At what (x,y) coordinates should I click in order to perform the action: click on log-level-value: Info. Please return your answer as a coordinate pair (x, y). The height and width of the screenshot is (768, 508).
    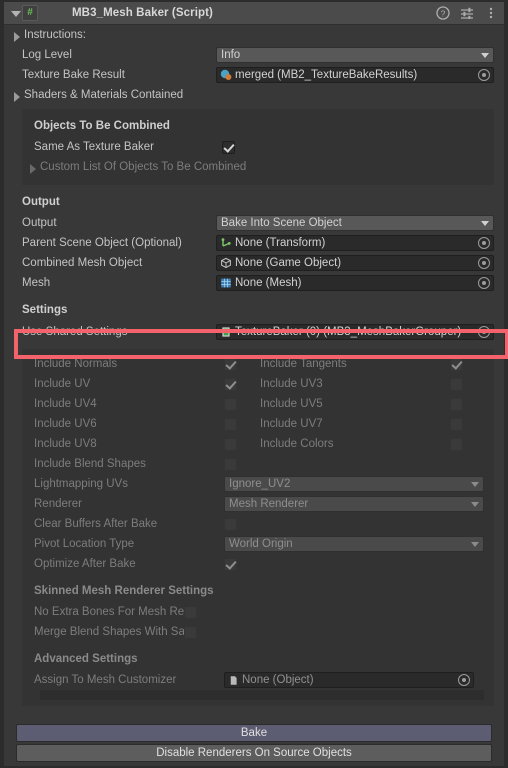
    Looking at the image, I should click on (231, 55).